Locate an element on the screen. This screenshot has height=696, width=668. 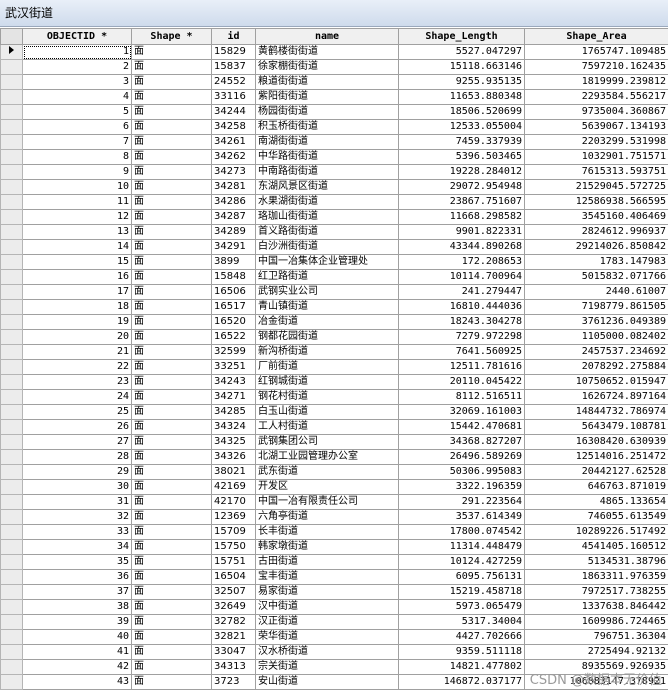
cell-id: 32782 is located at coordinates (233, 622).